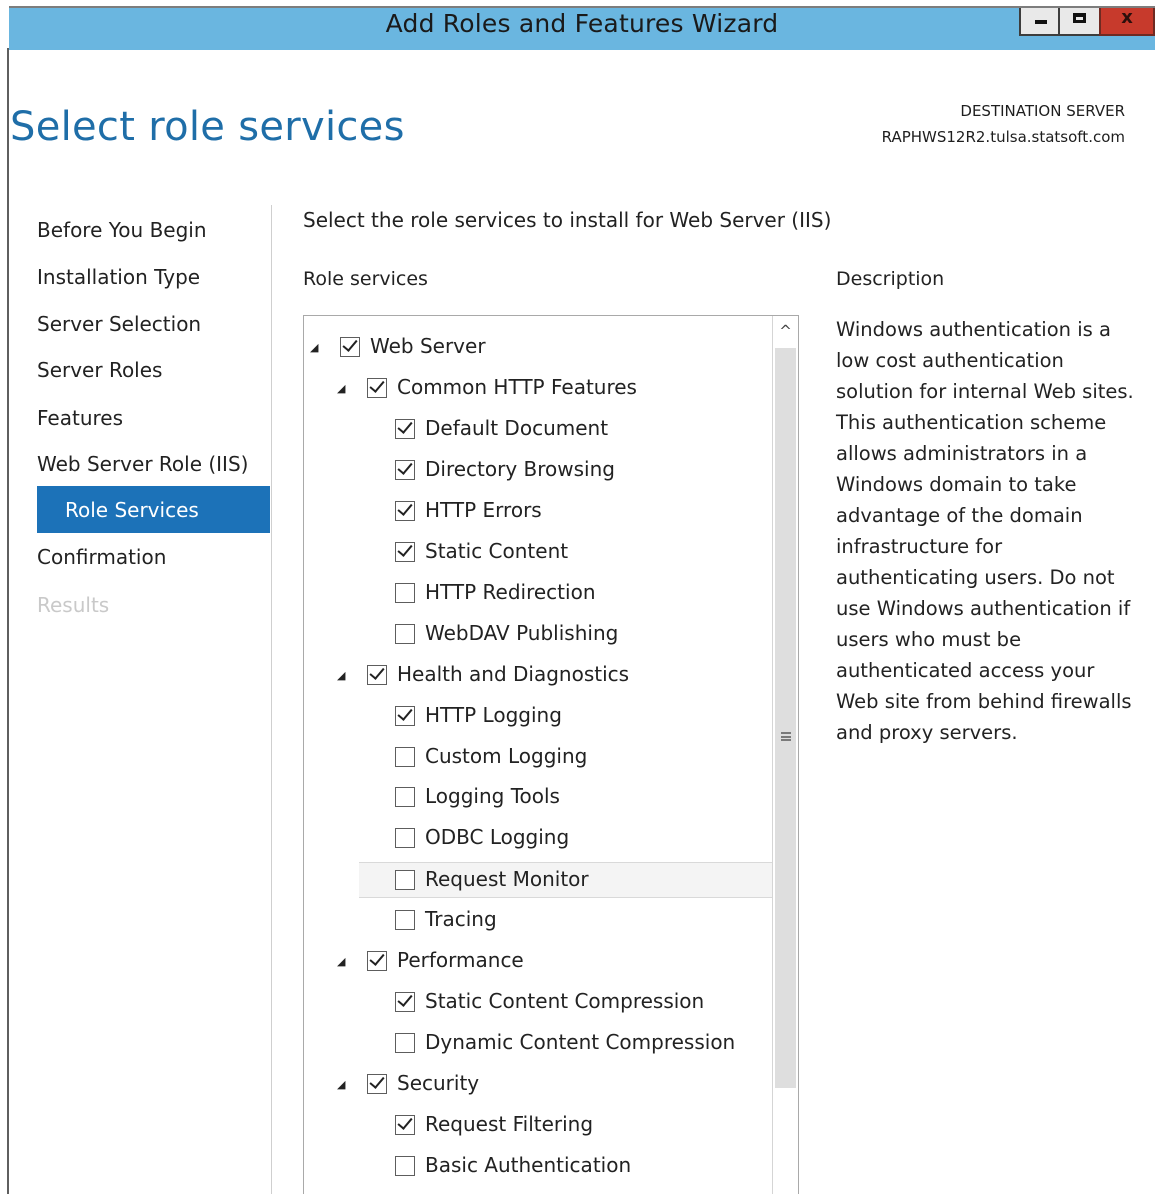  What do you see at coordinates (582, 23) in the screenshot?
I see `window-title: Add Roles and Features Wizard` at bounding box center [582, 23].